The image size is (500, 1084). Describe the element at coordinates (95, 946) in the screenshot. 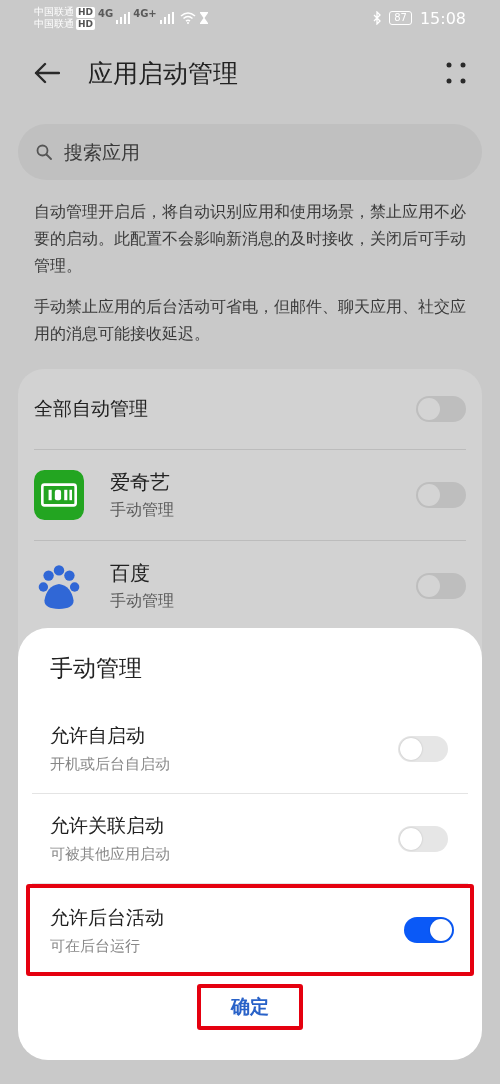

I see `option-hint: 可在后台运行` at that location.